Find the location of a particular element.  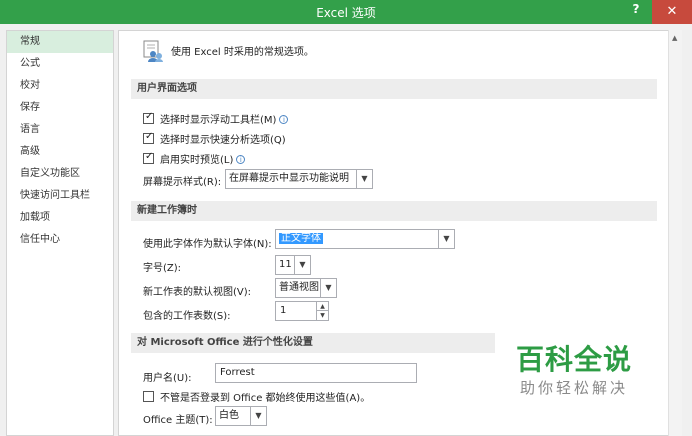

new-workbook-header: 新建工作簿时 is located at coordinates (394, 211).